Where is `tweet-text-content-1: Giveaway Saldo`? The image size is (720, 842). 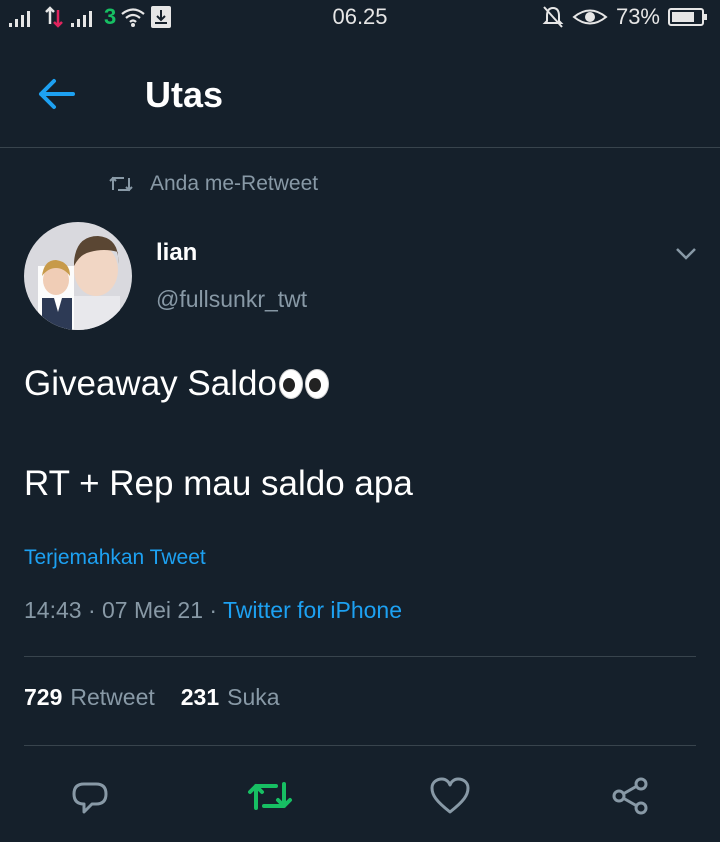 tweet-text-content-1: Giveaway Saldo is located at coordinates (150, 383).